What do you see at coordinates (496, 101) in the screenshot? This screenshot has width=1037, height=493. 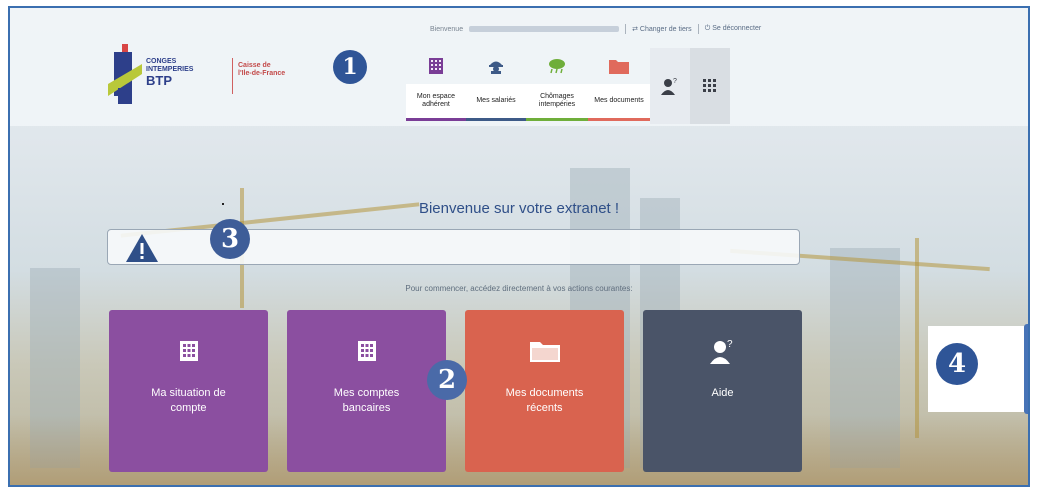 I see `nav-item-label: Mes salariés` at bounding box center [496, 101].